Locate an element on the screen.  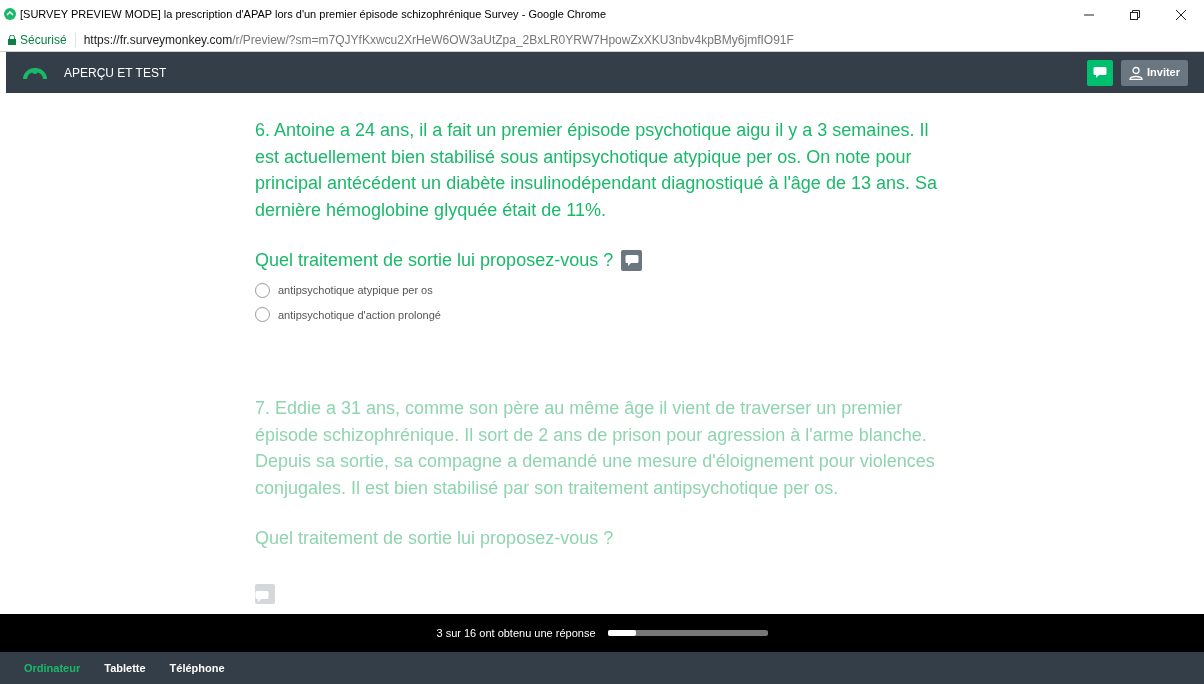
chat-bubble-icon is located at coordinates (1100, 72).